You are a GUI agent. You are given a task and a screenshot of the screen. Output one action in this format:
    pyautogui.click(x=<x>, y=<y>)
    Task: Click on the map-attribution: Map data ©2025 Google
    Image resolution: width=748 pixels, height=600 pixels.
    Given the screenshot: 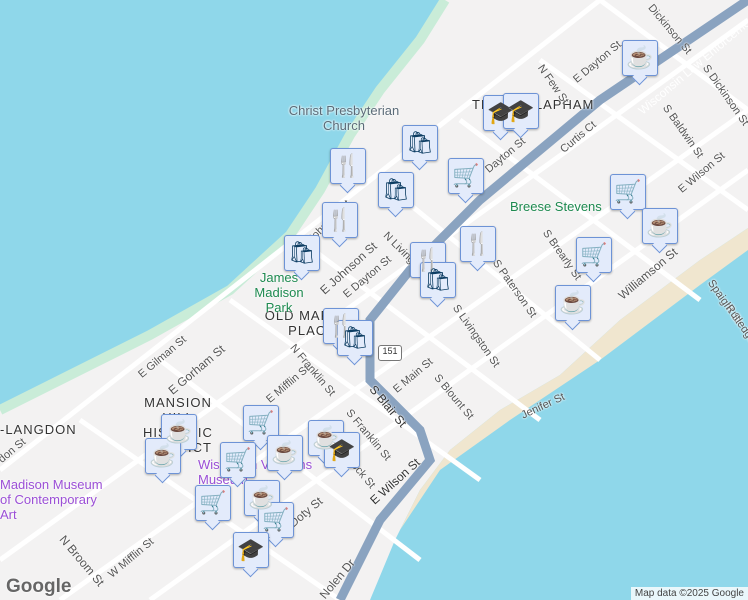 What is the action you would take?
    pyautogui.click(x=689, y=593)
    